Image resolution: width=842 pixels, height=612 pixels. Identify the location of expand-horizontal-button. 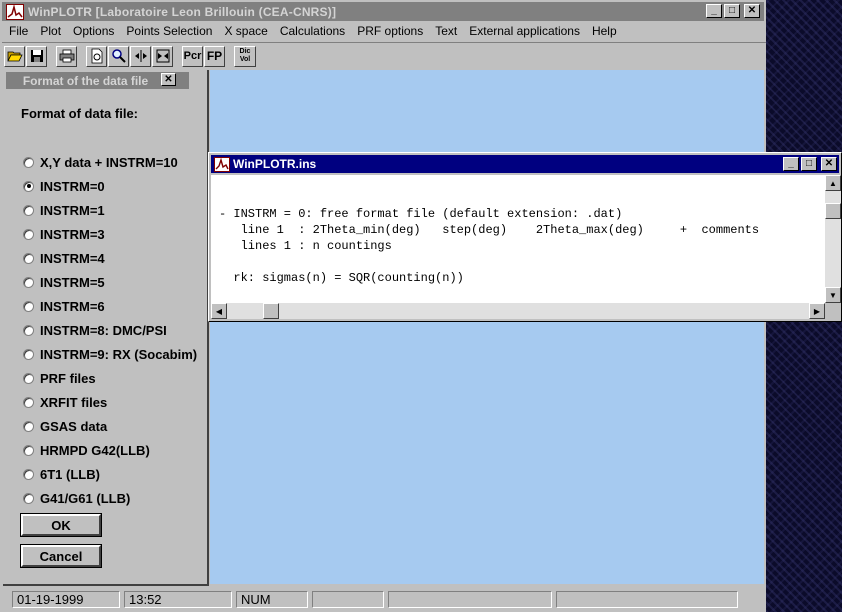
(140, 56).